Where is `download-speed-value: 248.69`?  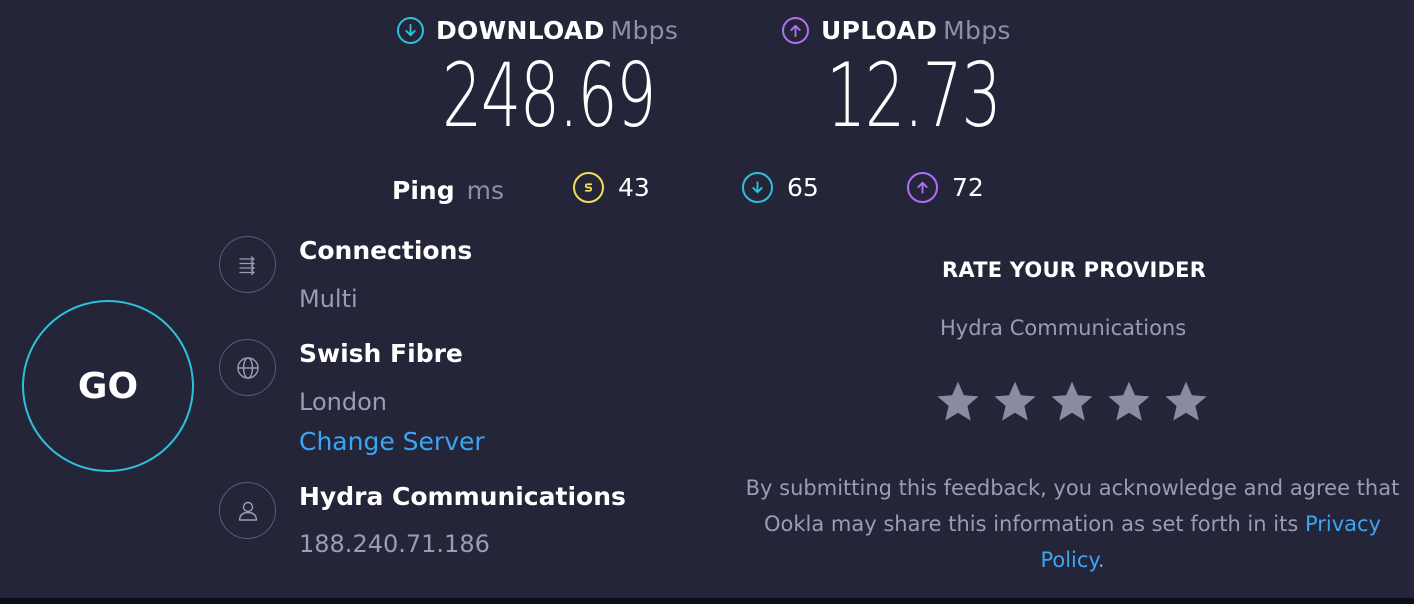 download-speed-value: 248.69 is located at coordinates (549, 95).